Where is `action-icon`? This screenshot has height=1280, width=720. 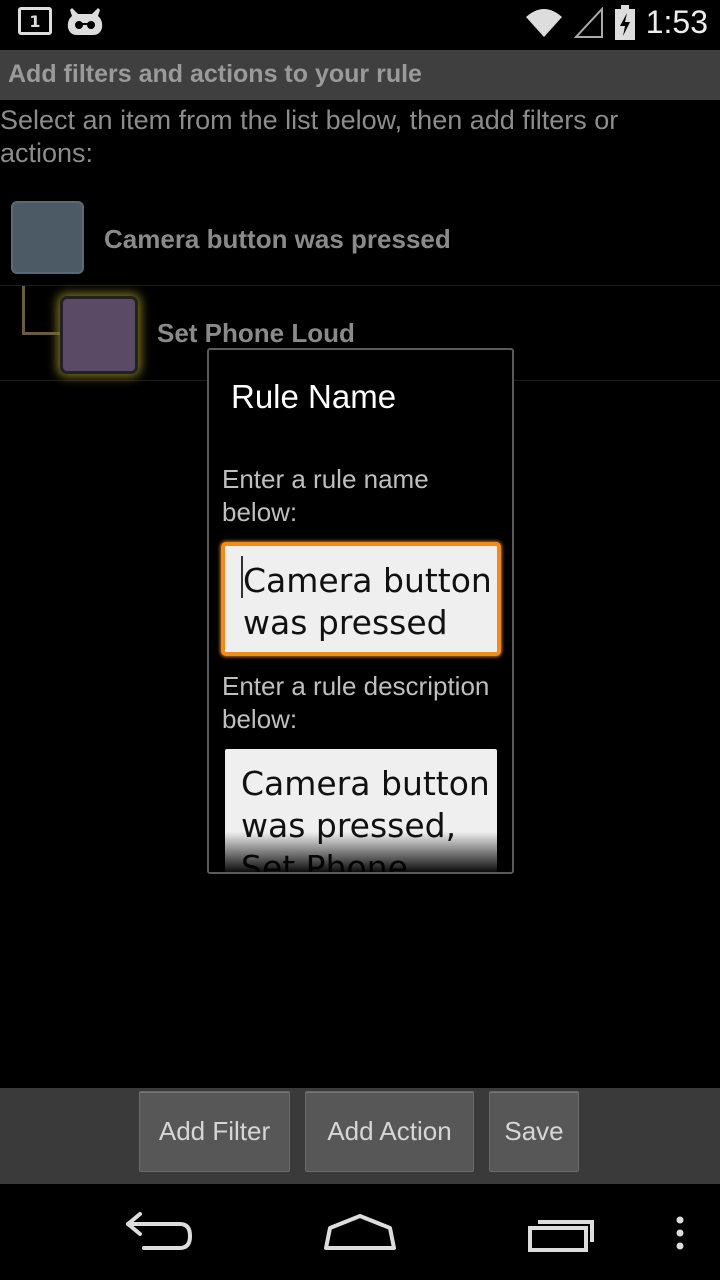
action-icon is located at coordinates (99, 335).